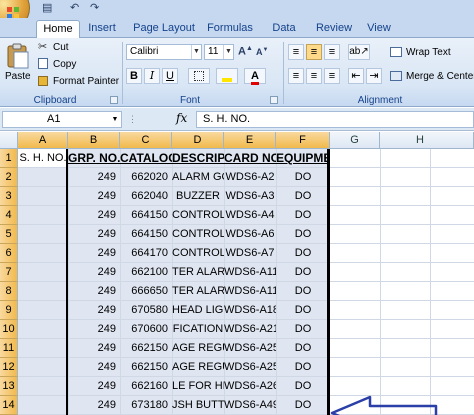 The image size is (474, 415). Describe the element at coordinates (146, 386) in the screenshot. I see `table-cell: 662160` at that location.